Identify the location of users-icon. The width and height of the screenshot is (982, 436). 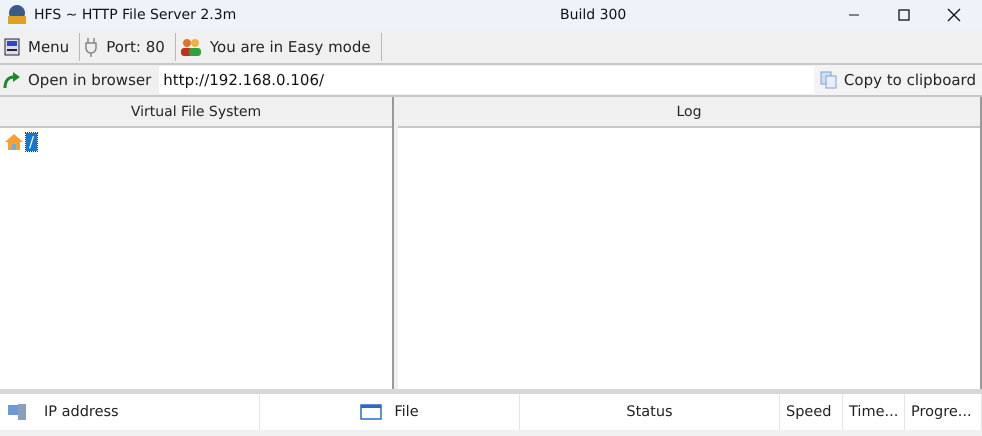
(191, 47).